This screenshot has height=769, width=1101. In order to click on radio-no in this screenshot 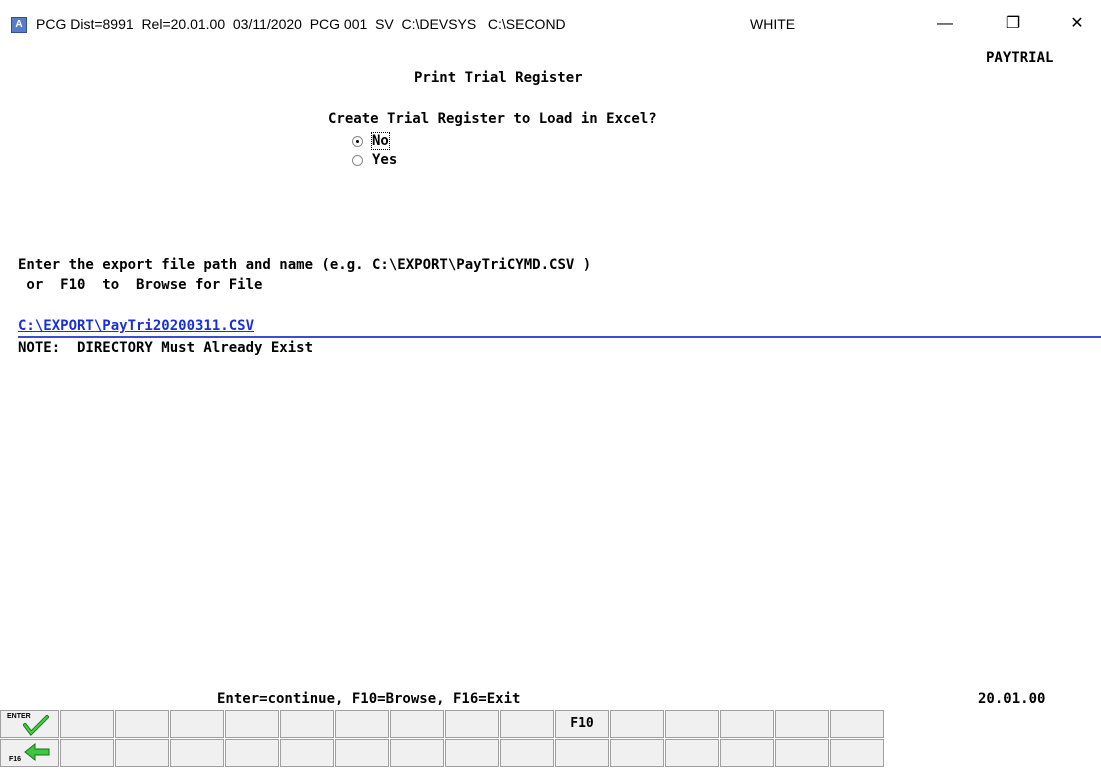, I will do `click(357, 141)`.